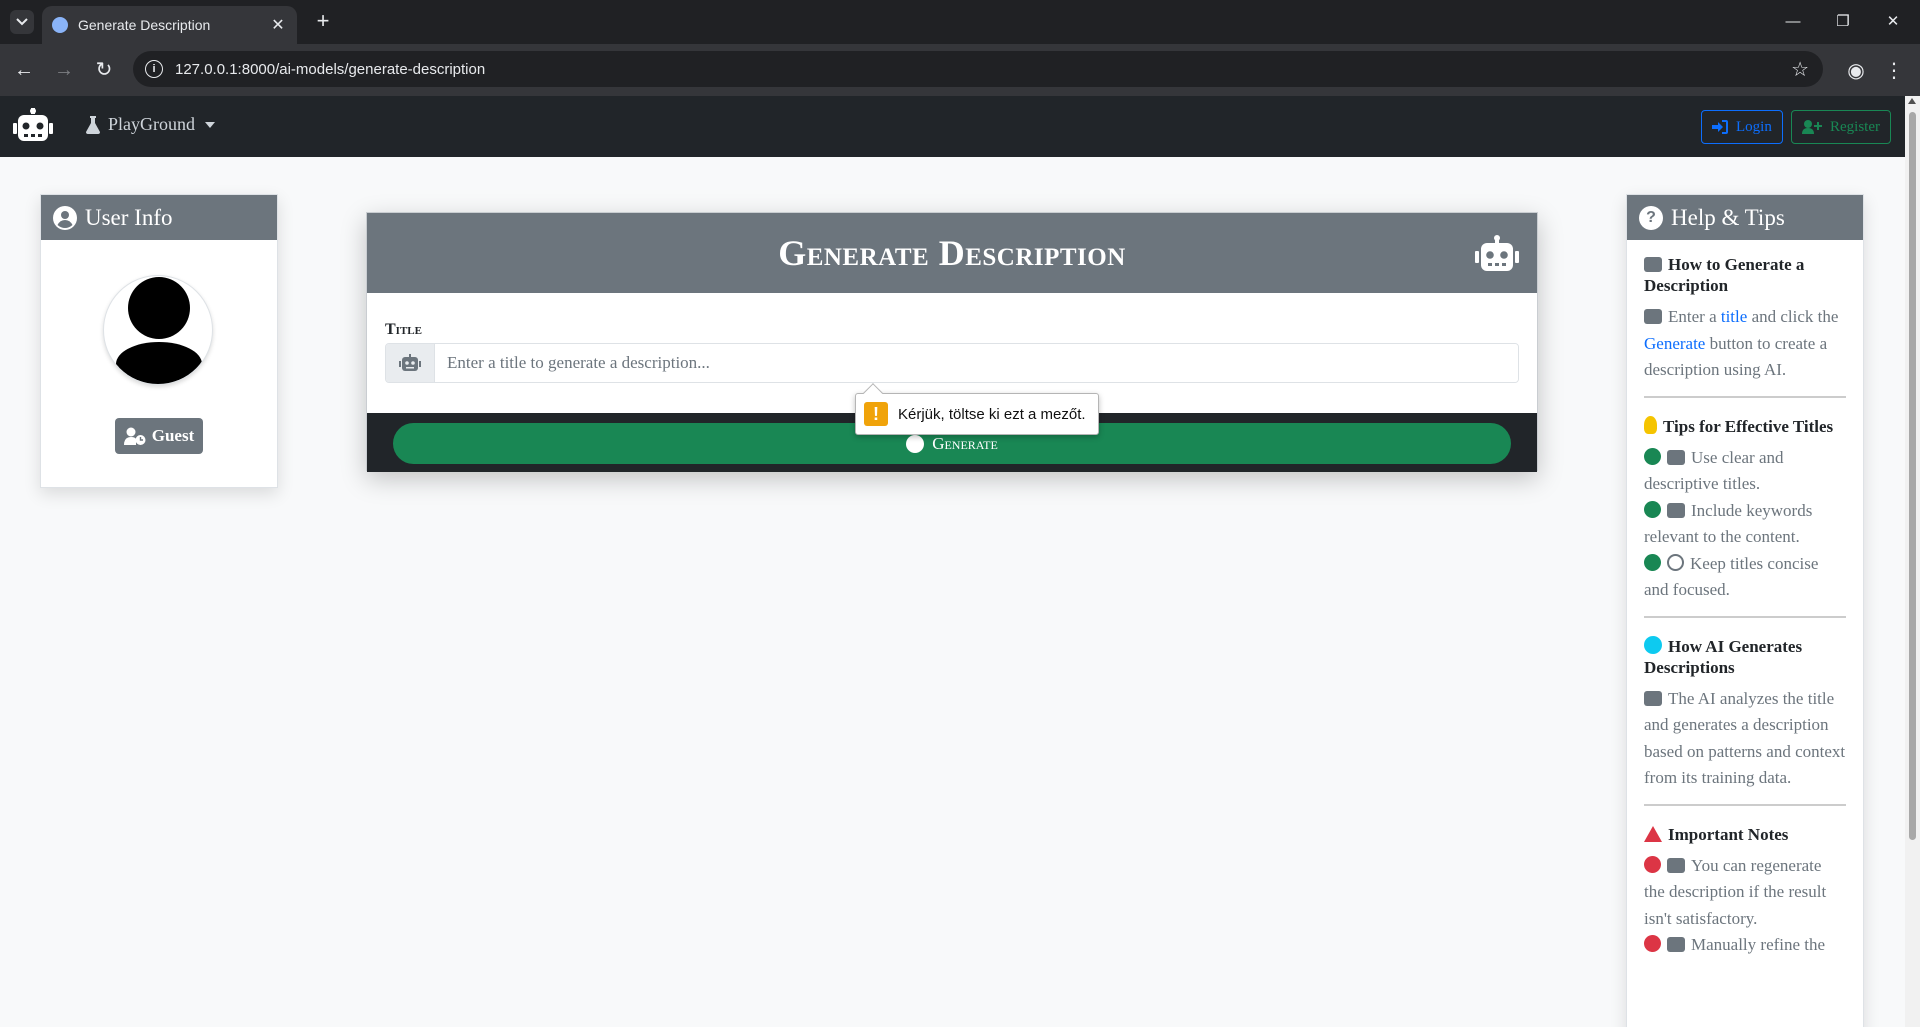 The width and height of the screenshot is (1920, 1027). I want to click on guest-badge: Guest, so click(159, 436).